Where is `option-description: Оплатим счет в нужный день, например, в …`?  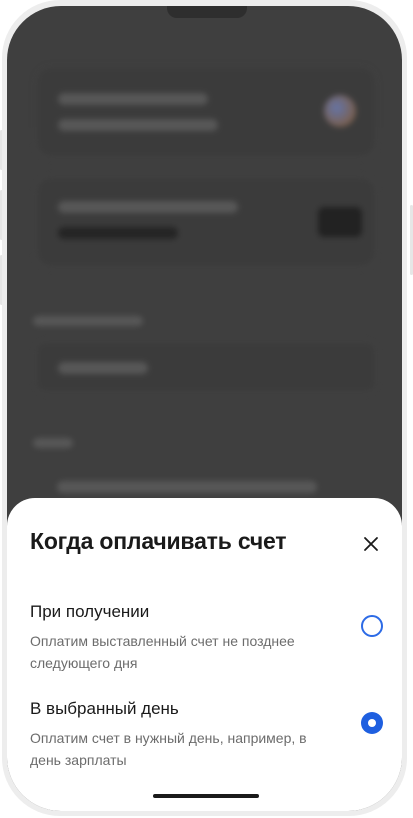 option-description: Оплатим счет в нужный день, например, в … is located at coordinates (168, 749).